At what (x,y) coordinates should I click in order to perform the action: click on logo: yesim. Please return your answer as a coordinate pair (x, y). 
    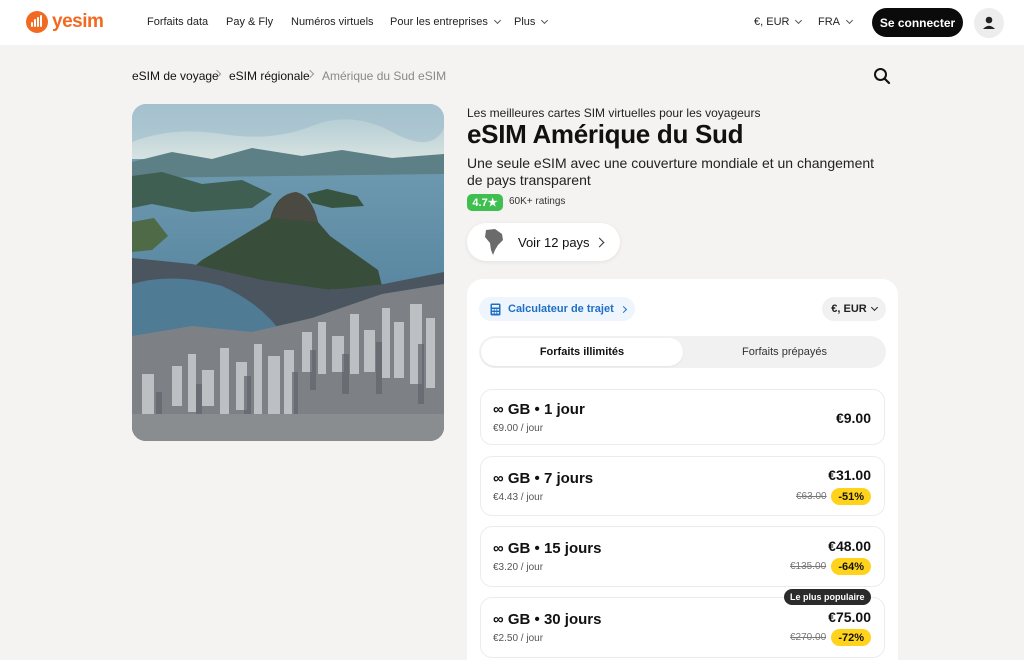
    Looking at the image, I should click on (65, 22).